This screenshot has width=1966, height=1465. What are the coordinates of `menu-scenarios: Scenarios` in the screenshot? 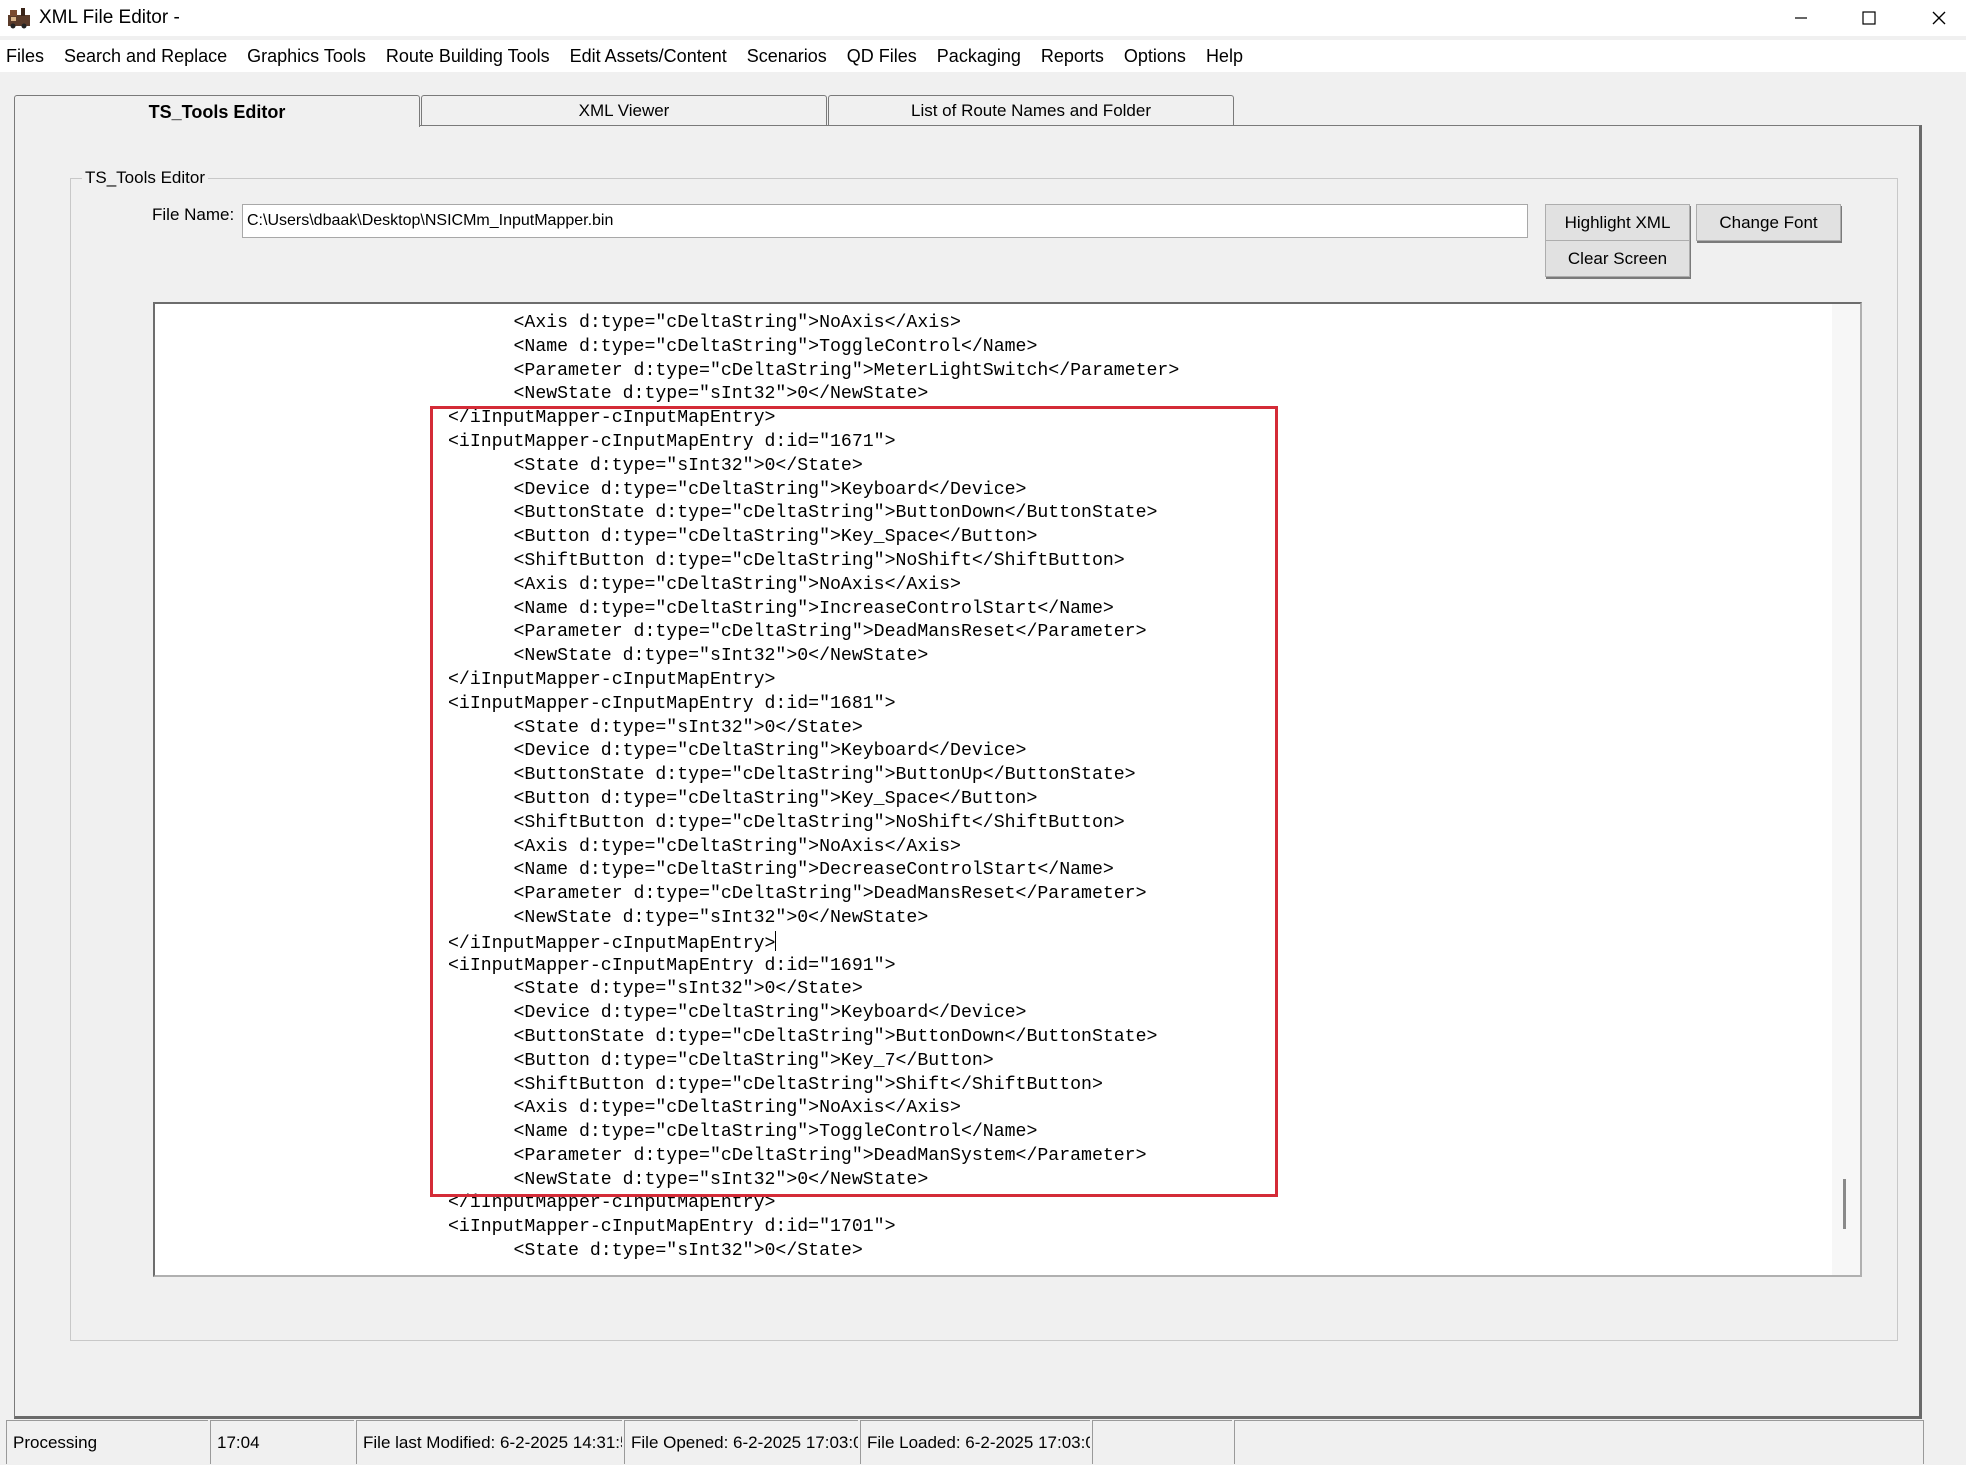 It's located at (792, 56).